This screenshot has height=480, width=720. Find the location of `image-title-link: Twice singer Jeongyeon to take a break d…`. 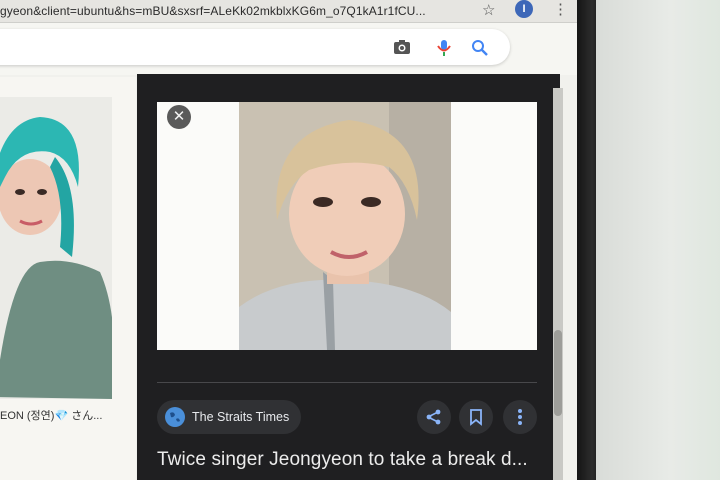

image-title-link: Twice singer Jeongyeon to take a break d… is located at coordinates (342, 460).